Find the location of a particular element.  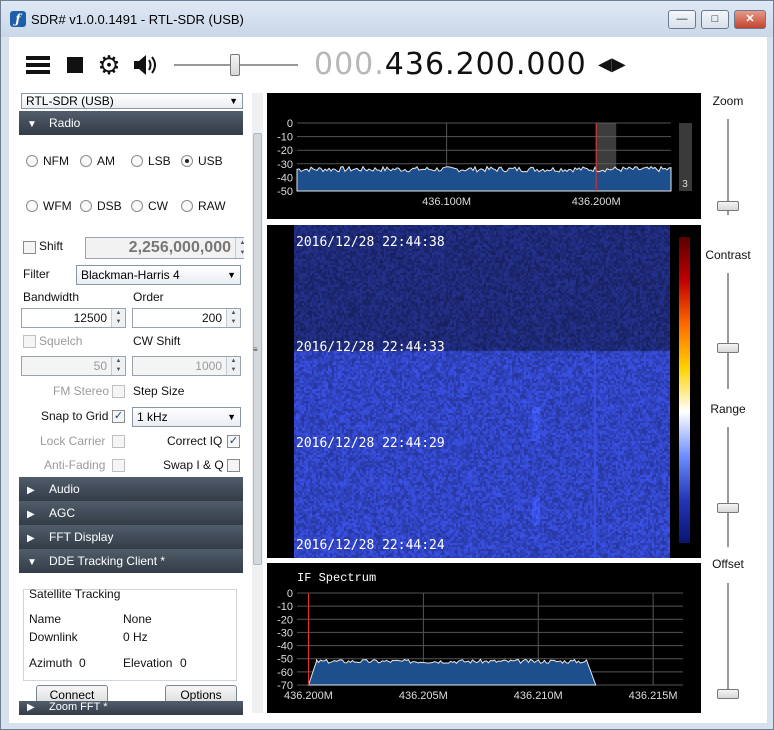

sdrsharp-logo-icon: ƒ is located at coordinates (18, 19).